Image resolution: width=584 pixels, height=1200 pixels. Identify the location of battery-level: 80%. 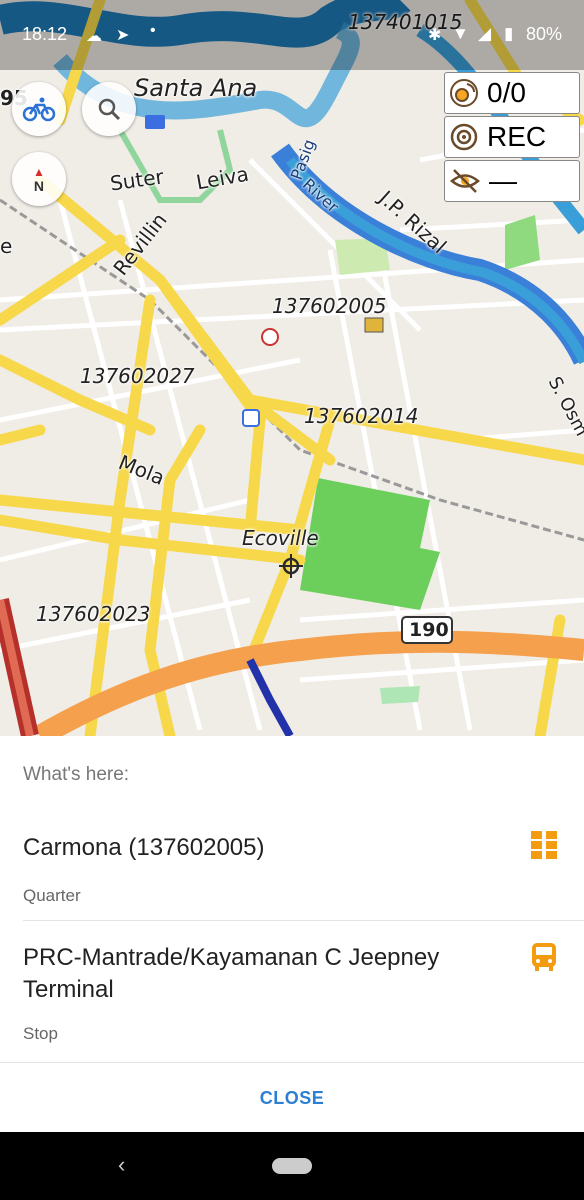
(543, 34).